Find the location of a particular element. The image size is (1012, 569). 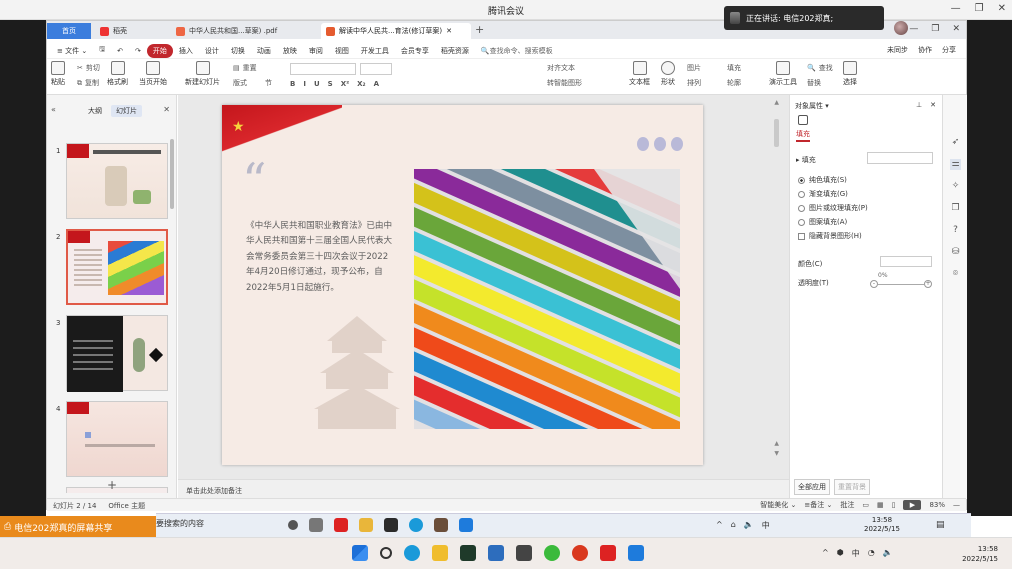

presentation-tools-button: 演示工具 is located at coordinates (783, 74).